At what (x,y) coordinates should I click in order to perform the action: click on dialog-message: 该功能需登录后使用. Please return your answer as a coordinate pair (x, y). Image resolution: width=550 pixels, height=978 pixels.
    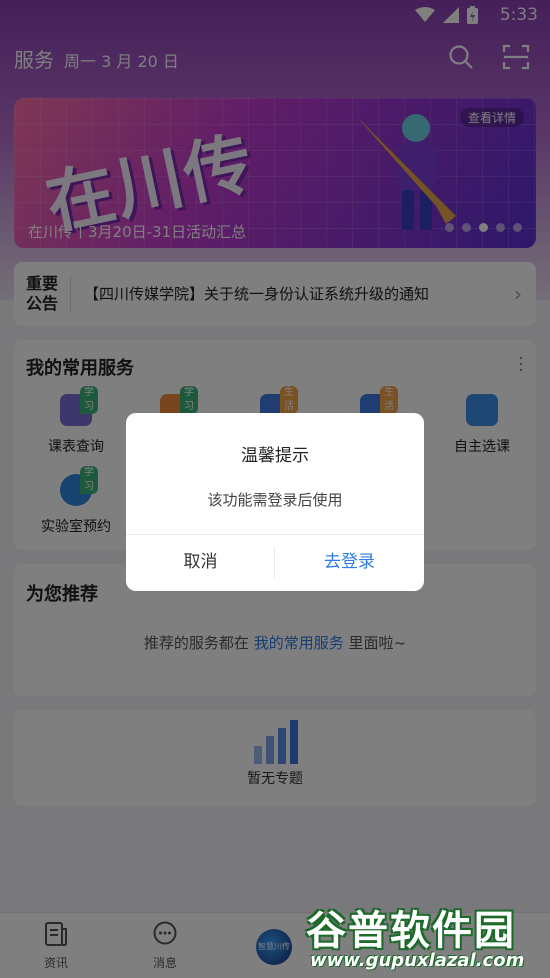
    Looking at the image, I should click on (275, 500).